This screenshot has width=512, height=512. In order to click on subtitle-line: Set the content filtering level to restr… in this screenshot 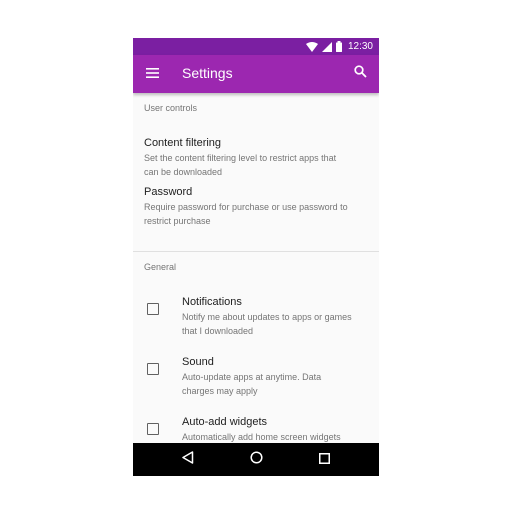, I will do `click(240, 158)`.